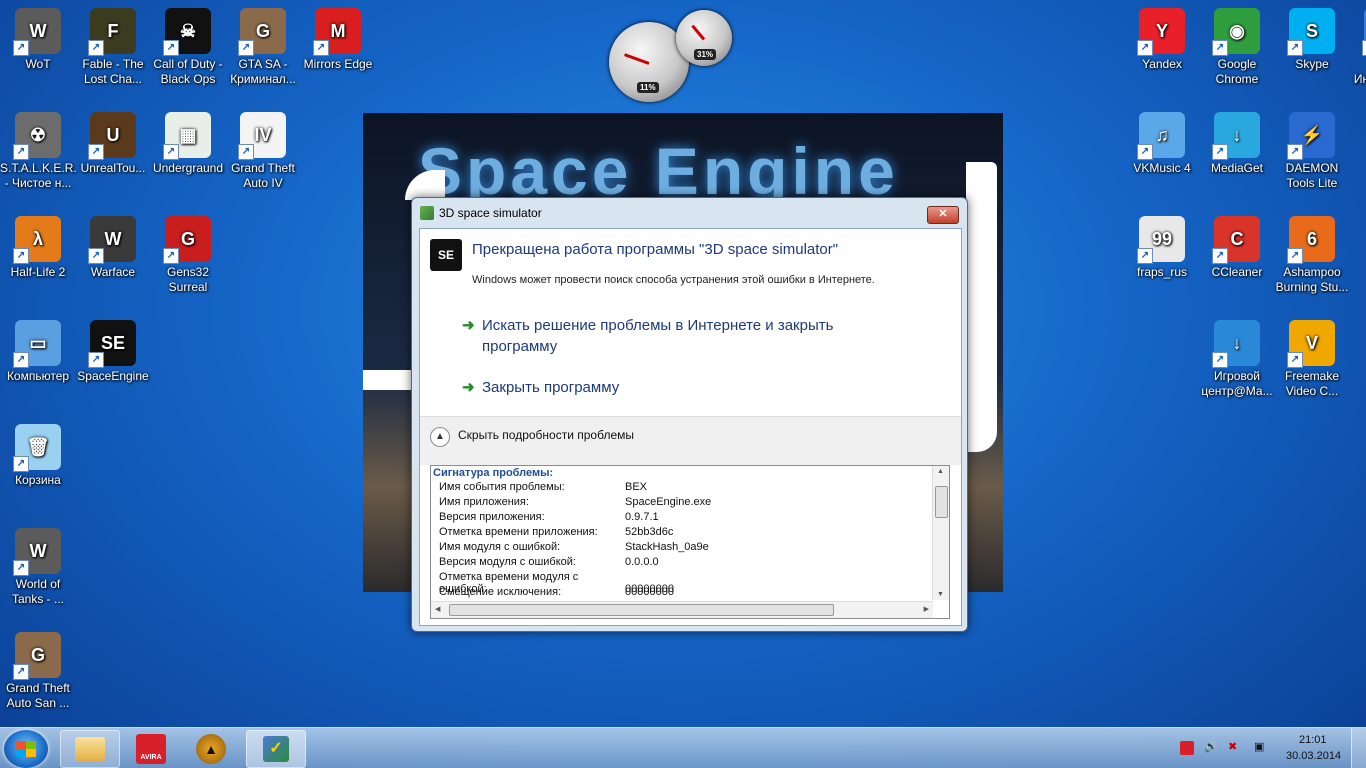  What do you see at coordinates (276, 749) in the screenshot?
I see `taskbar-error-reporting: ✓` at bounding box center [276, 749].